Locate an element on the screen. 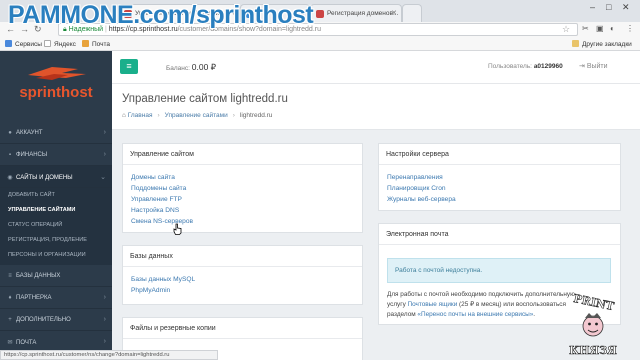 The height and width of the screenshot is (360, 640). other-bookmarks: Другие закладки is located at coordinates (602, 44).